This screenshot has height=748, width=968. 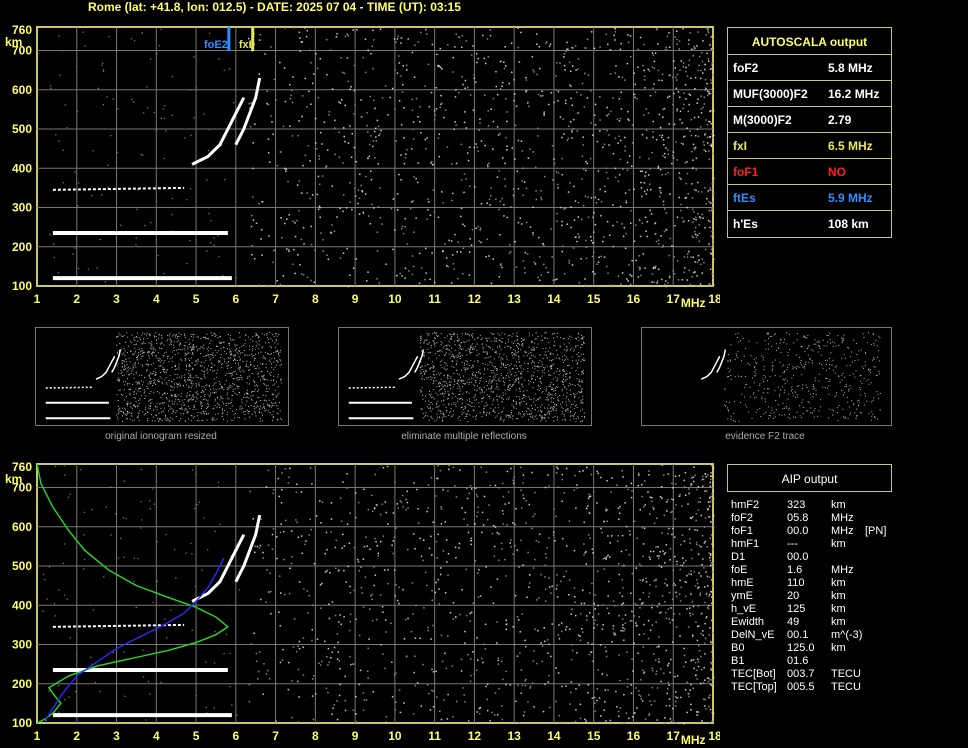 What do you see at coordinates (693, 303) in the screenshot?
I see `x-axis-label: MHz` at bounding box center [693, 303].